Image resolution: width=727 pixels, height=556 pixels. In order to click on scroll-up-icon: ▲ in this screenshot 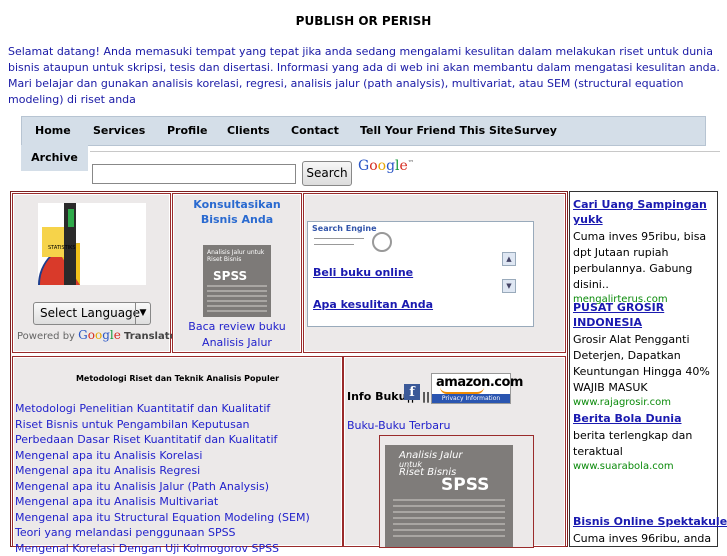, I will do `click(509, 259)`.